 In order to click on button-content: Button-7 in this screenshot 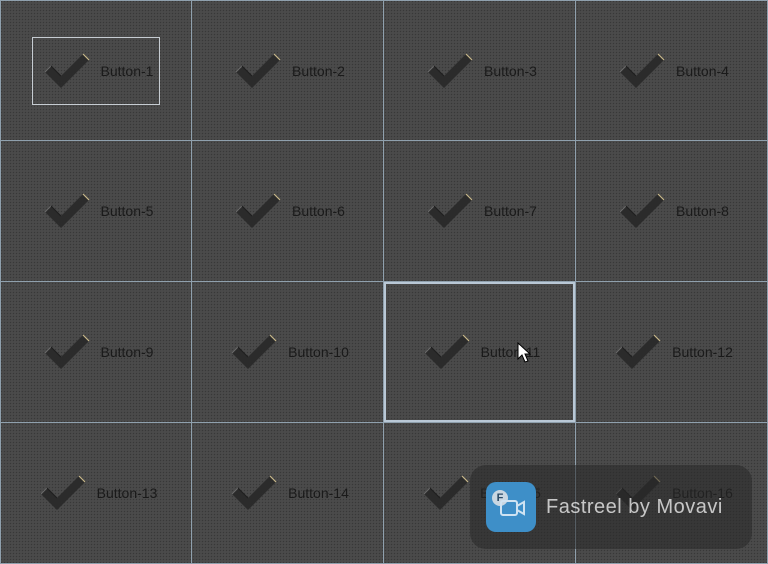, I will do `click(479, 211)`.